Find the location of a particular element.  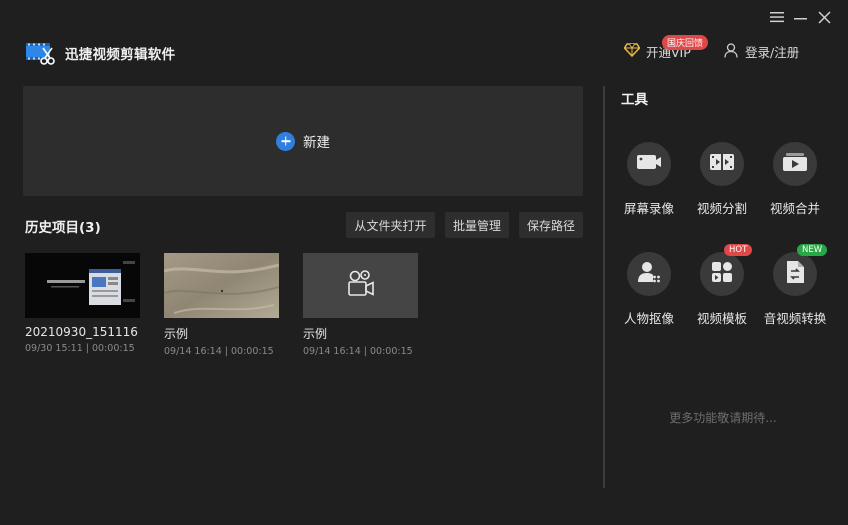

history-item: 20210930_151116 09/30 15:11 | 00:00:15 is located at coordinates (82, 303).